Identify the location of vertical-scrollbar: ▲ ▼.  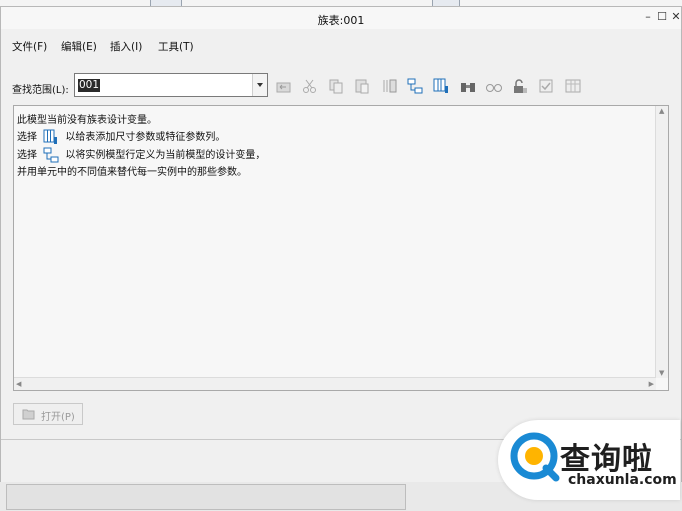
(661, 242).